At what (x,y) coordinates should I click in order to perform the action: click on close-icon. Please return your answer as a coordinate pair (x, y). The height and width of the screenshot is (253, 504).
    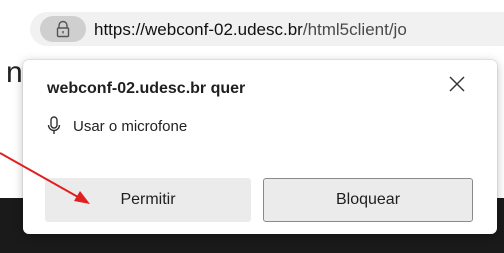
    Looking at the image, I should click on (457, 84).